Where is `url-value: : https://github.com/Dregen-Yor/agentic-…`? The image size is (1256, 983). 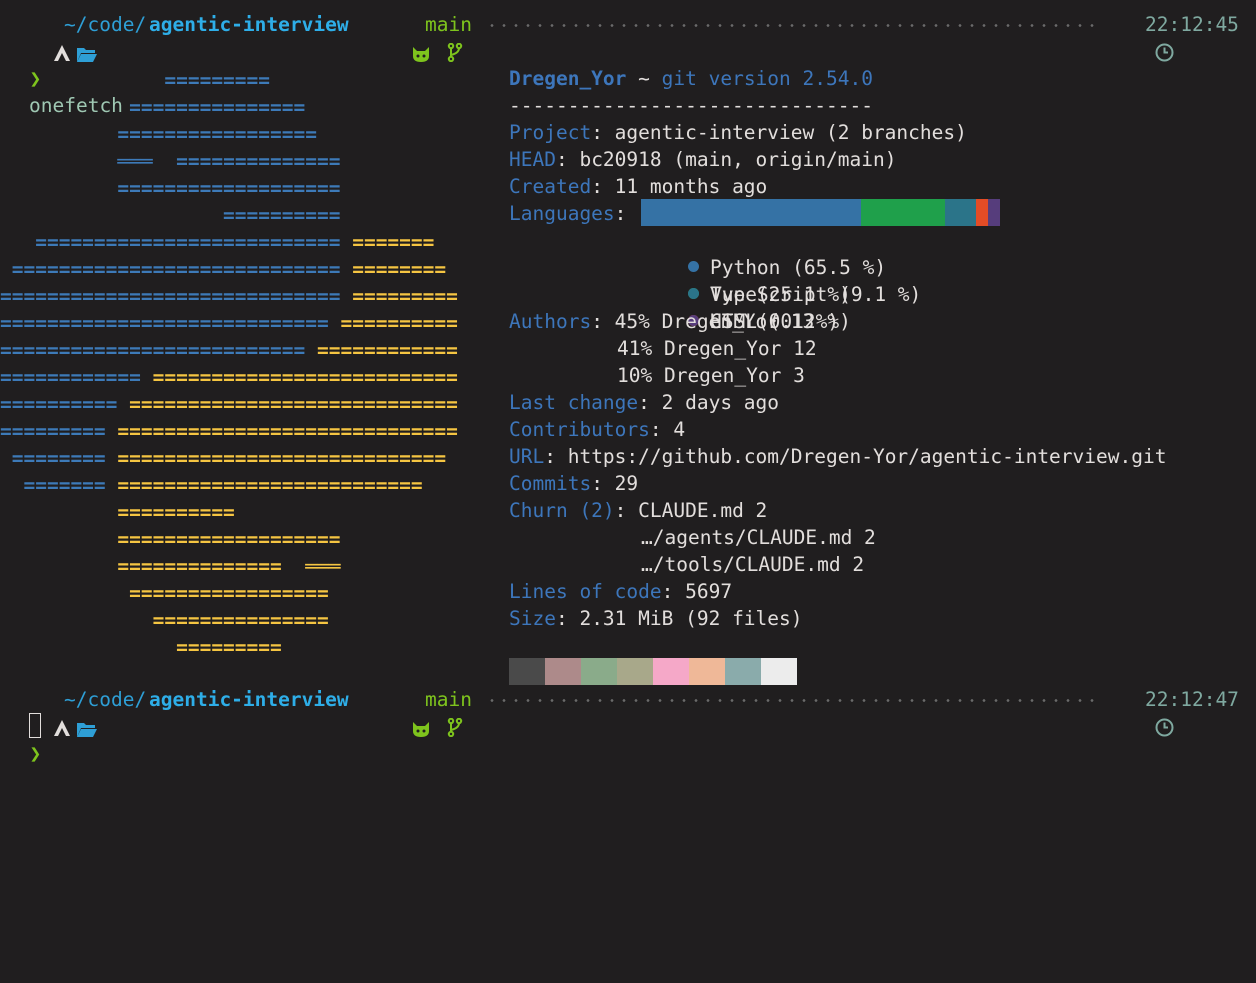
url-value: : https://github.com/Dregen-Yor/agentic-… is located at coordinates (855, 456).